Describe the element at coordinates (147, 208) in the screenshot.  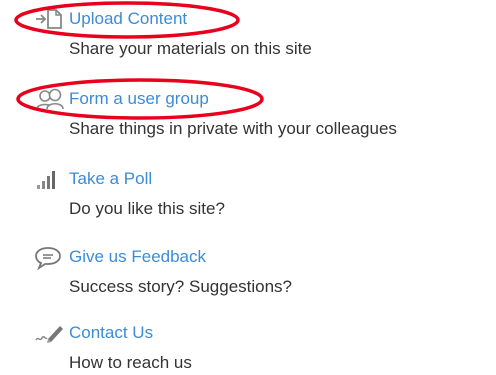
I see `take-poll-description: Do you like this site?` at that location.